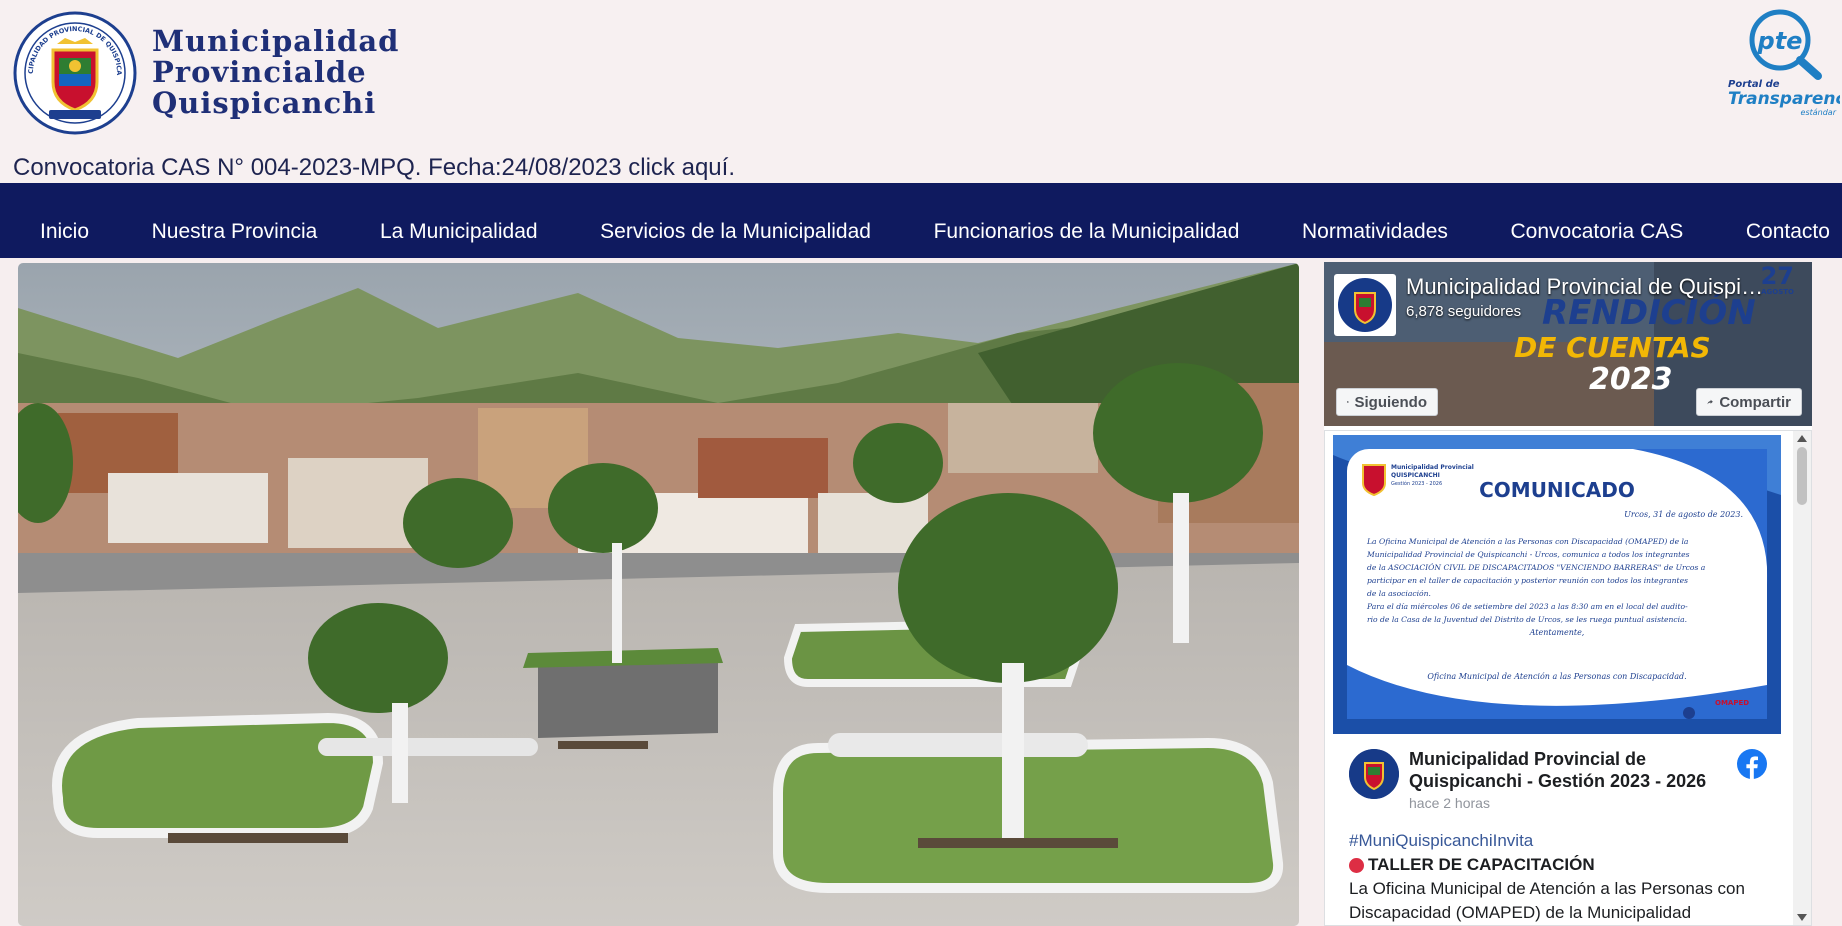 Image resolution: width=1842 pixels, height=926 pixels. Describe the element at coordinates (1563, 841) in the screenshot. I see `post-hashtag: #MuniQuispicanchiInvita` at that location.